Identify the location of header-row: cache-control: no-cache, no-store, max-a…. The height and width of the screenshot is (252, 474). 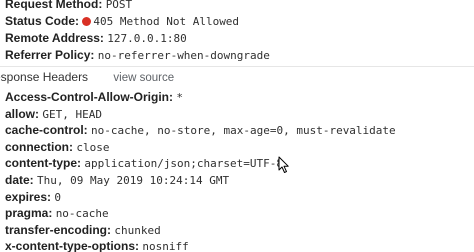
(200, 130).